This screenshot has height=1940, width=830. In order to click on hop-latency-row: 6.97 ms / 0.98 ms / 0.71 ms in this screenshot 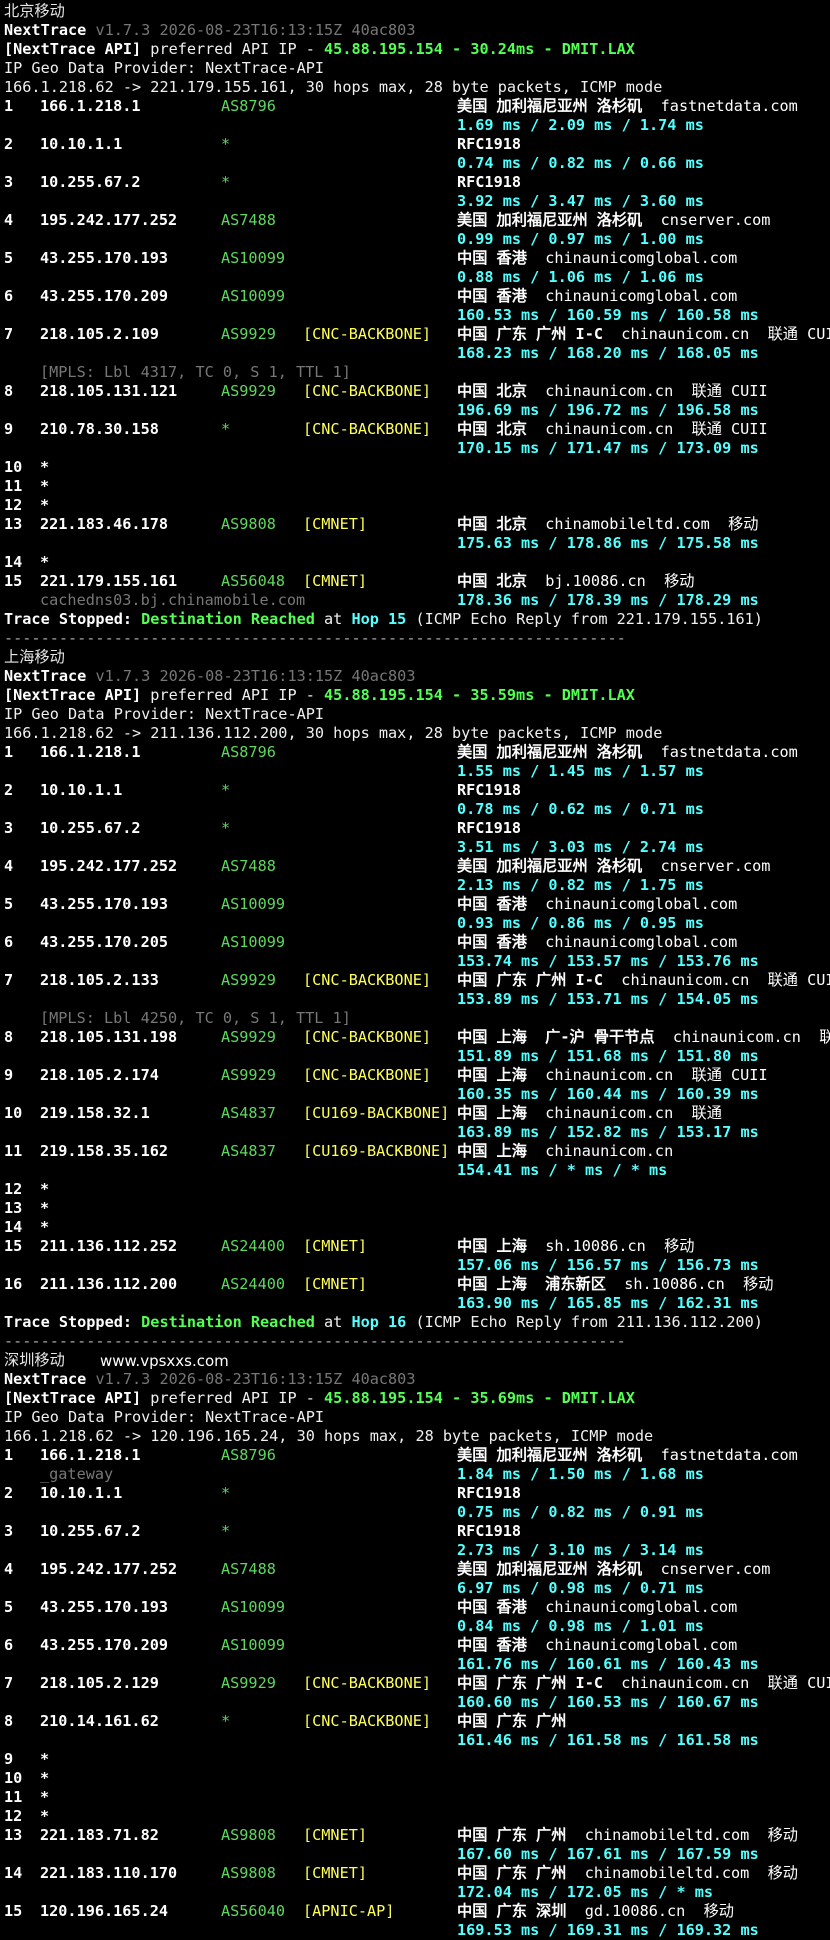, I will do `click(417, 1588)`.